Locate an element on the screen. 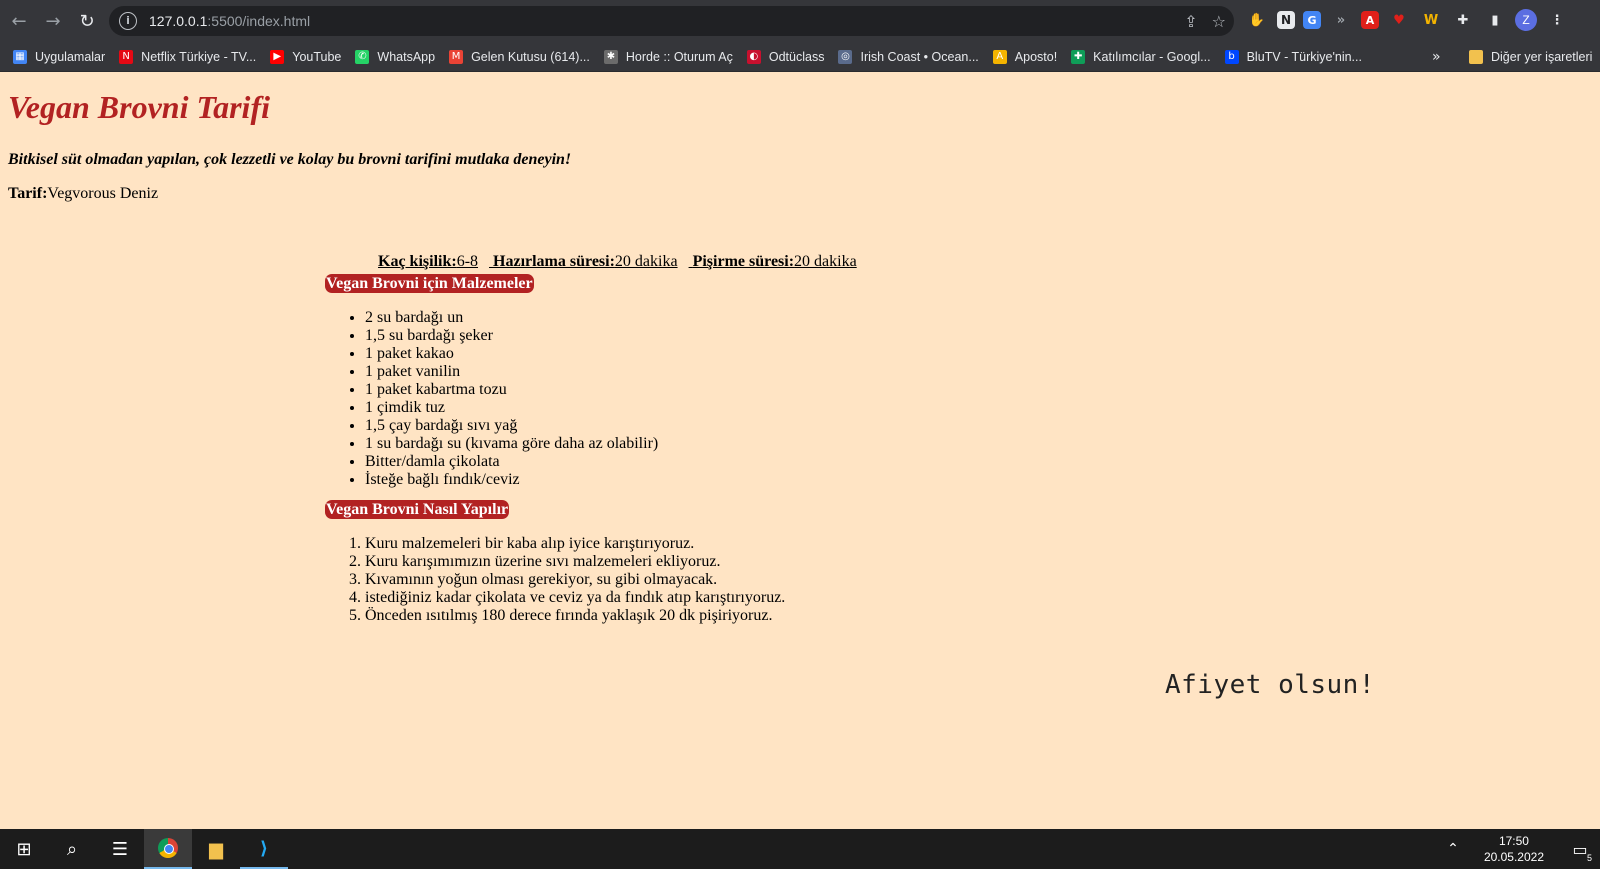 The height and width of the screenshot is (869, 1600). prep-value: 20 dakika is located at coordinates (646, 261).